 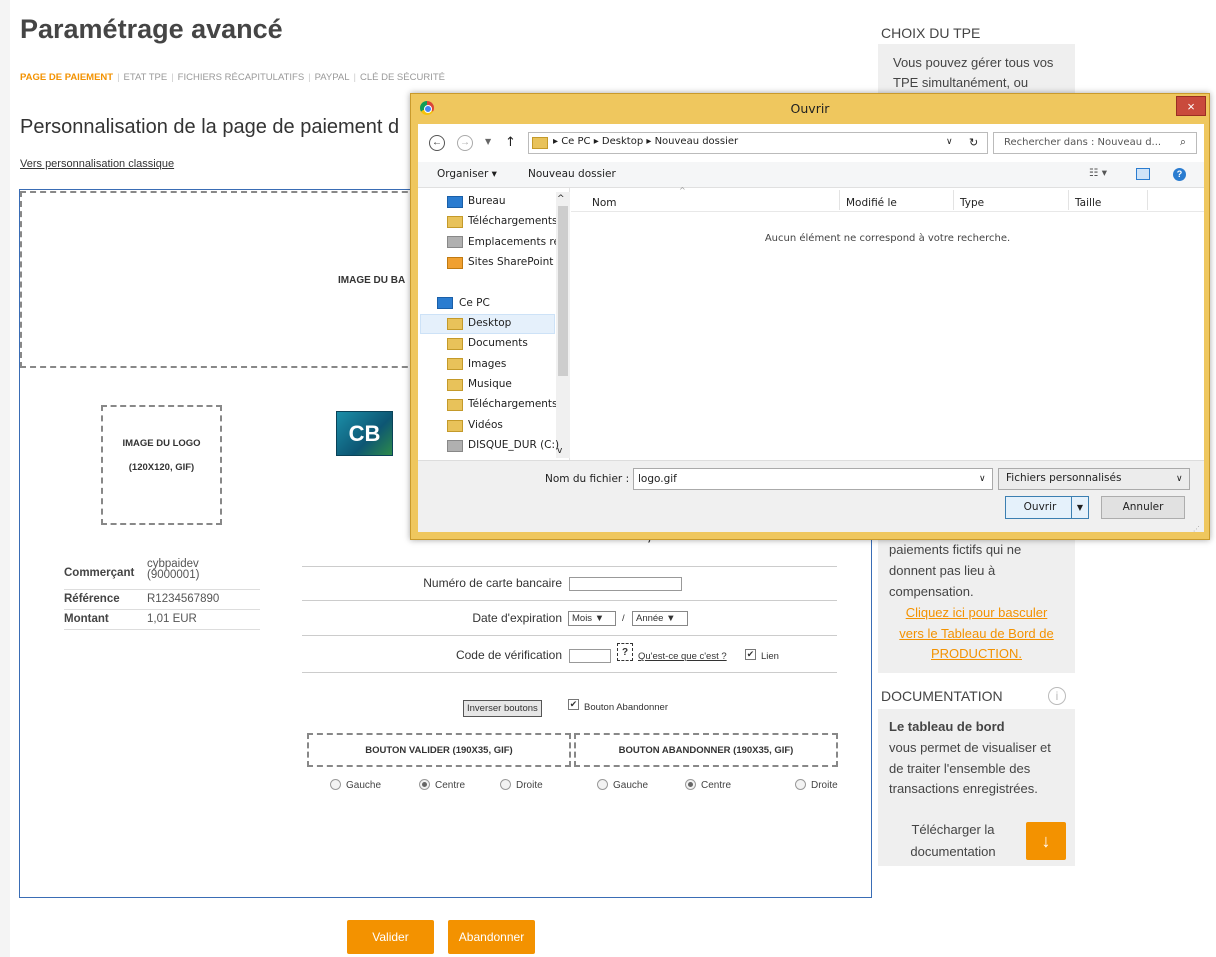 What do you see at coordinates (455, 242) in the screenshot?
I see `recent-places-icon` at bounding box center [455, 242].